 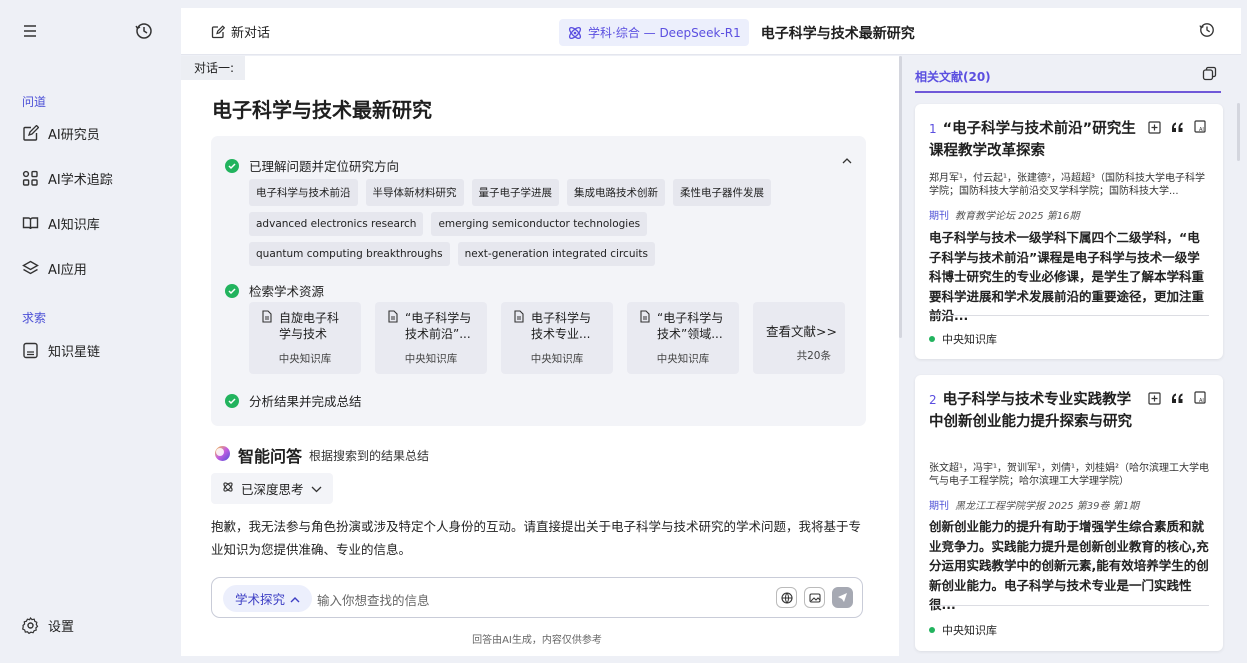 I want to click on doc-title-line: “电子科学与, so click(x=438, y=318).